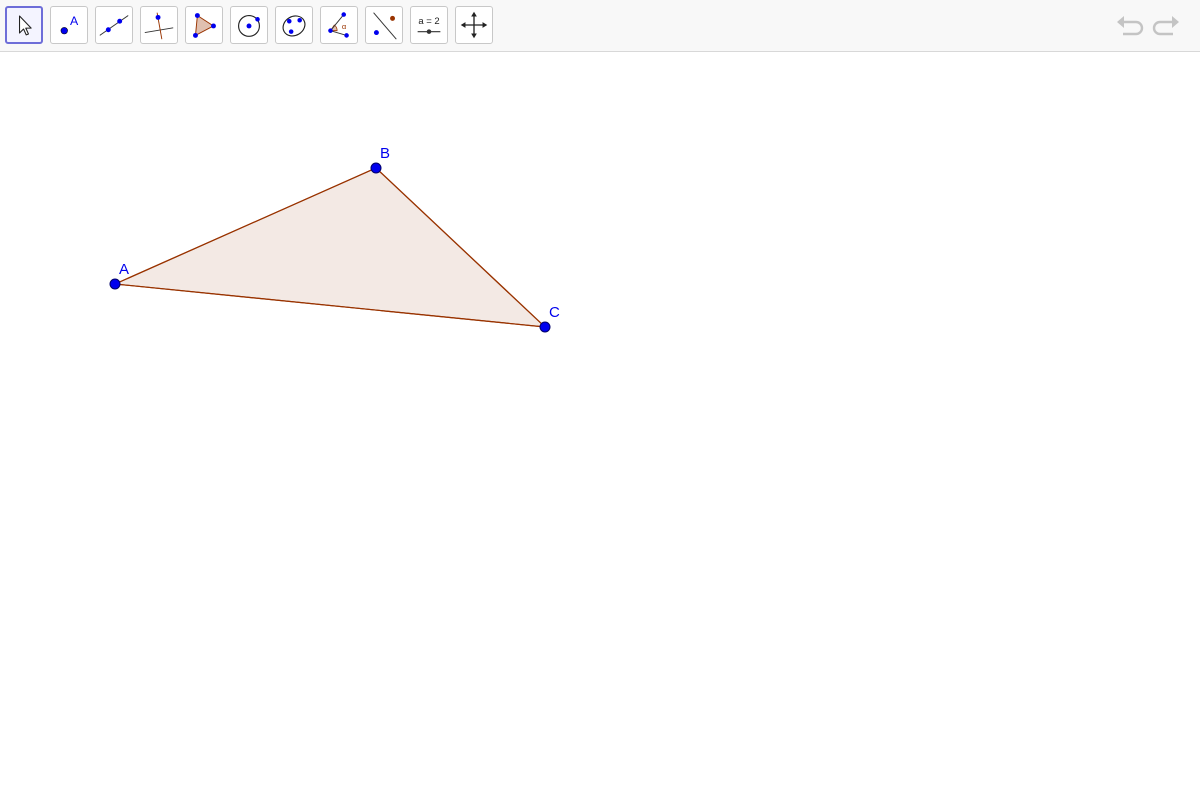 The image size is (1200, 800). I want to click on polygon-icon, so click(204, 25).